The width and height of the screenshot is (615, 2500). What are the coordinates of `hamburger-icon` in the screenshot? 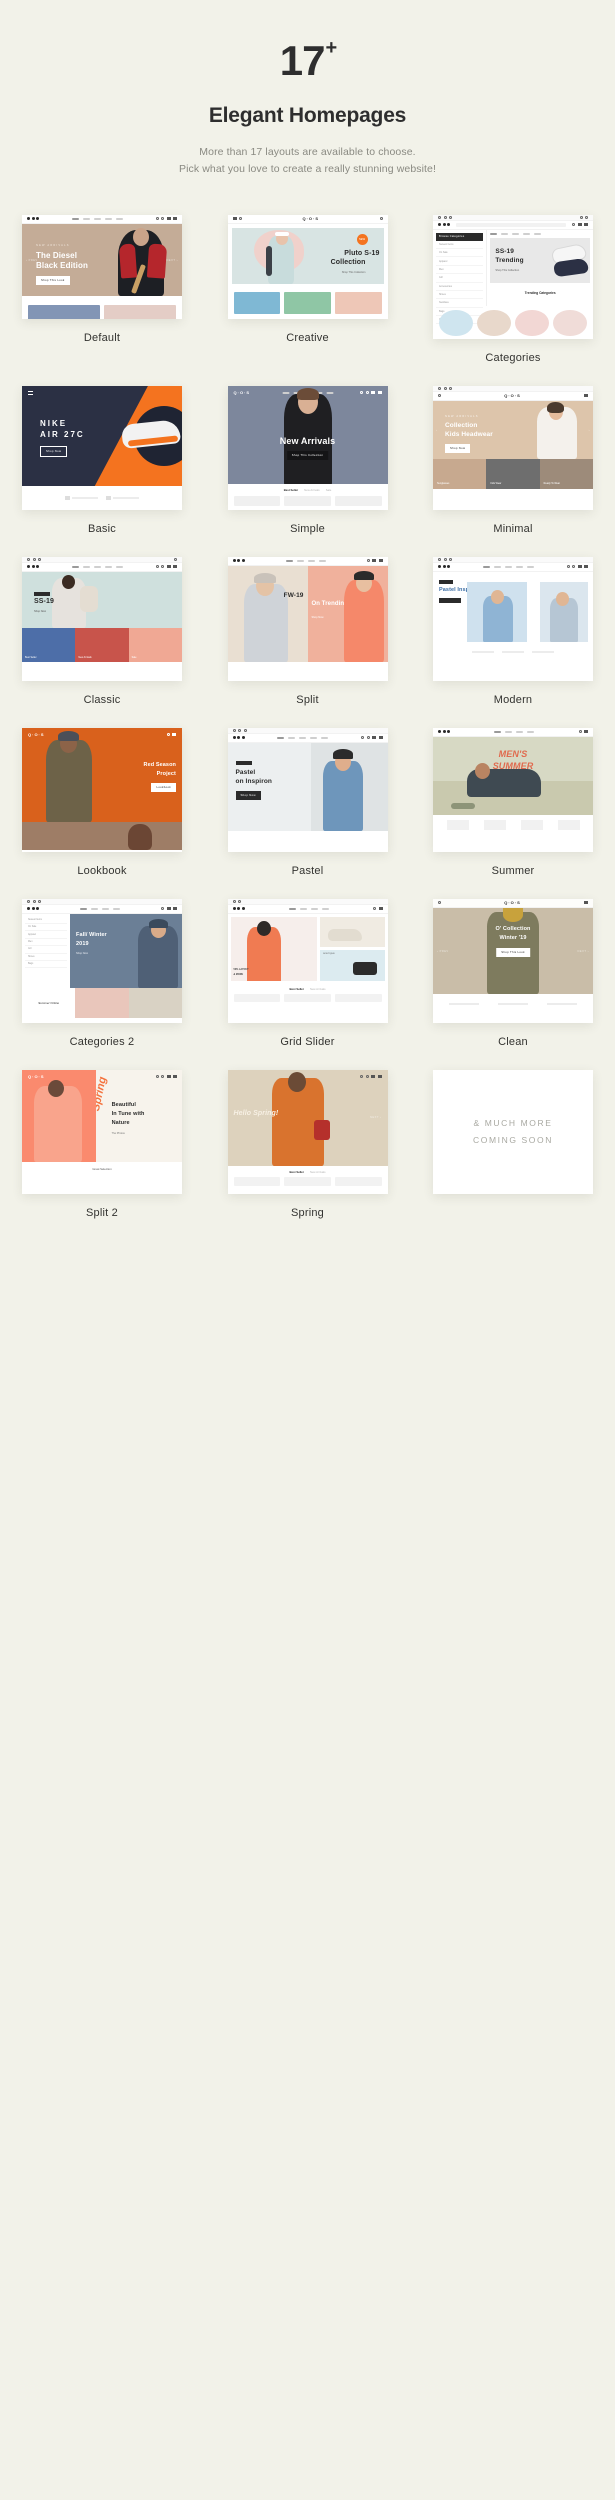 It's located at (30, 392).